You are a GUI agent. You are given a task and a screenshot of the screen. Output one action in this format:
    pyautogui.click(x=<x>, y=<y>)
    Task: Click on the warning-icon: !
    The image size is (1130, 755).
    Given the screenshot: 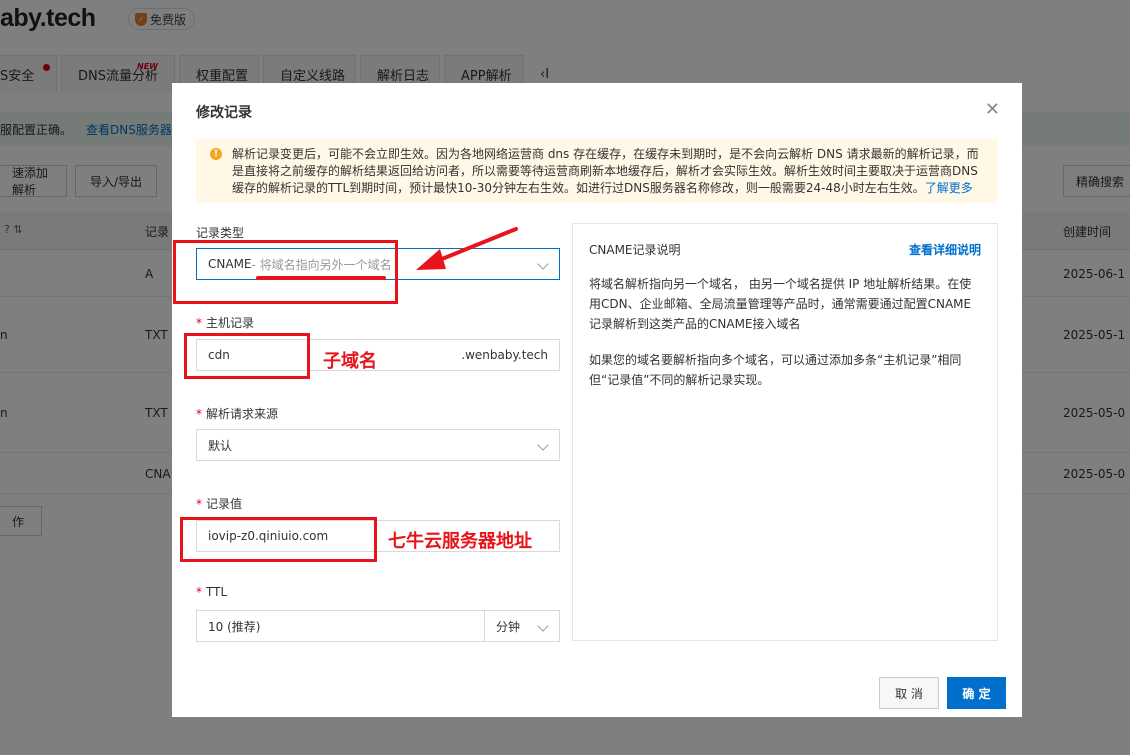 What is the action you would take?
    pyautogui.click(x=216, y=154)
    